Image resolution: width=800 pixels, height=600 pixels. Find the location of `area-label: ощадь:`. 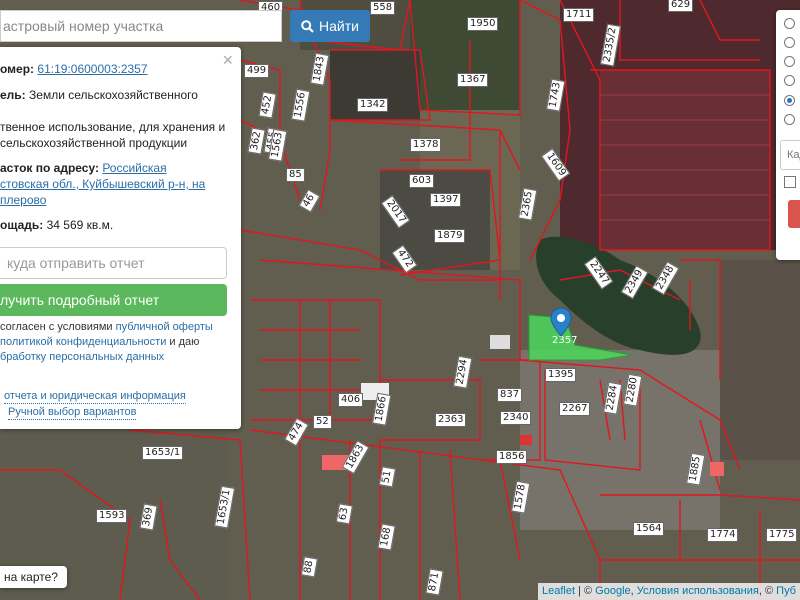

area-label: ощадь: is located at coordinates (22, 225).